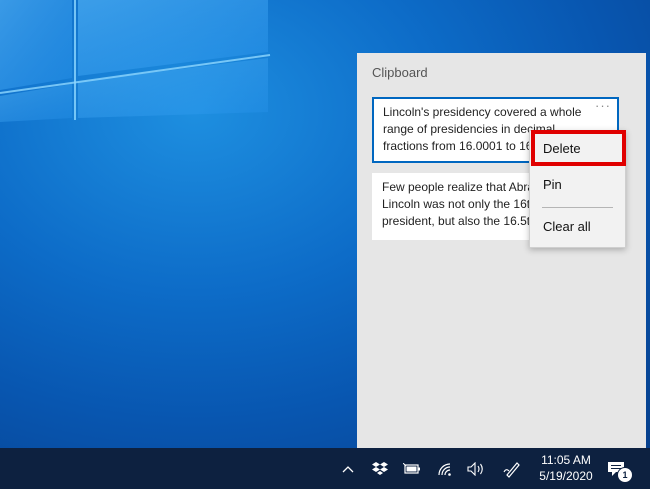  I want to click on more-options-icon: ···, so click(603, 106).